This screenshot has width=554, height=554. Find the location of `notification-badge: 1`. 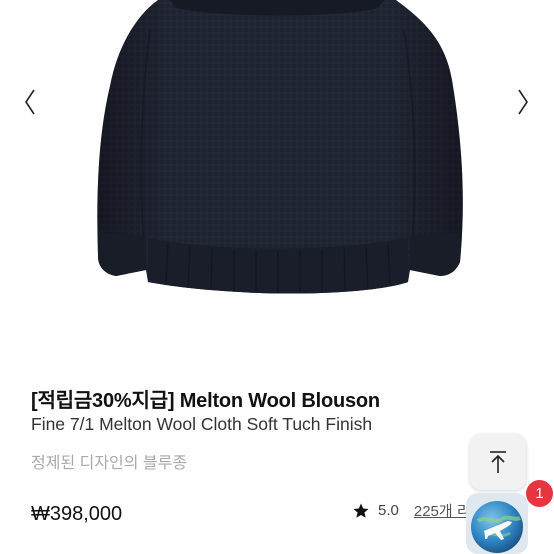

notification-badge: 1 is located at coordinates (539, 493).